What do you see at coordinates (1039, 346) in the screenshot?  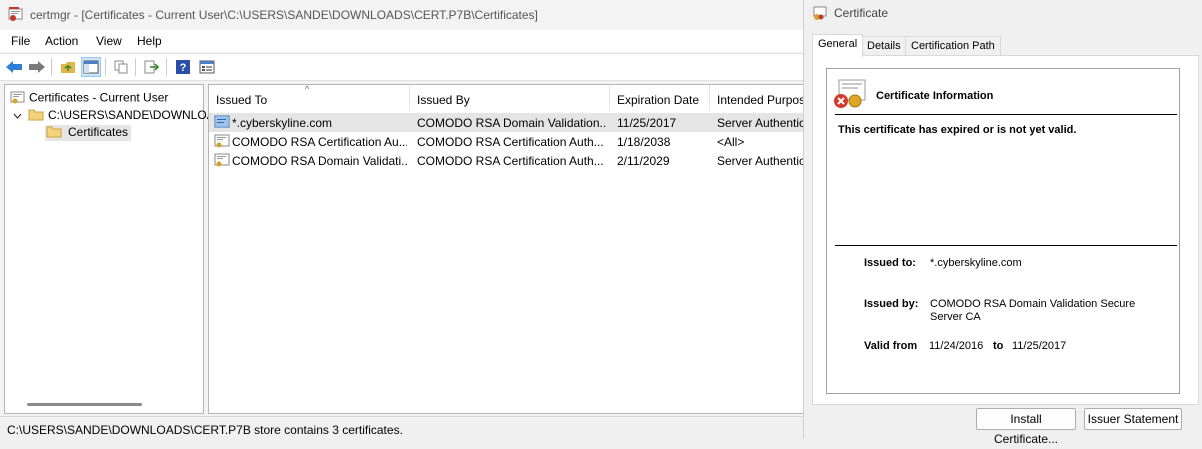 I see `valid-to-value: 11/25/2017` at bounding box center [1039, 346].